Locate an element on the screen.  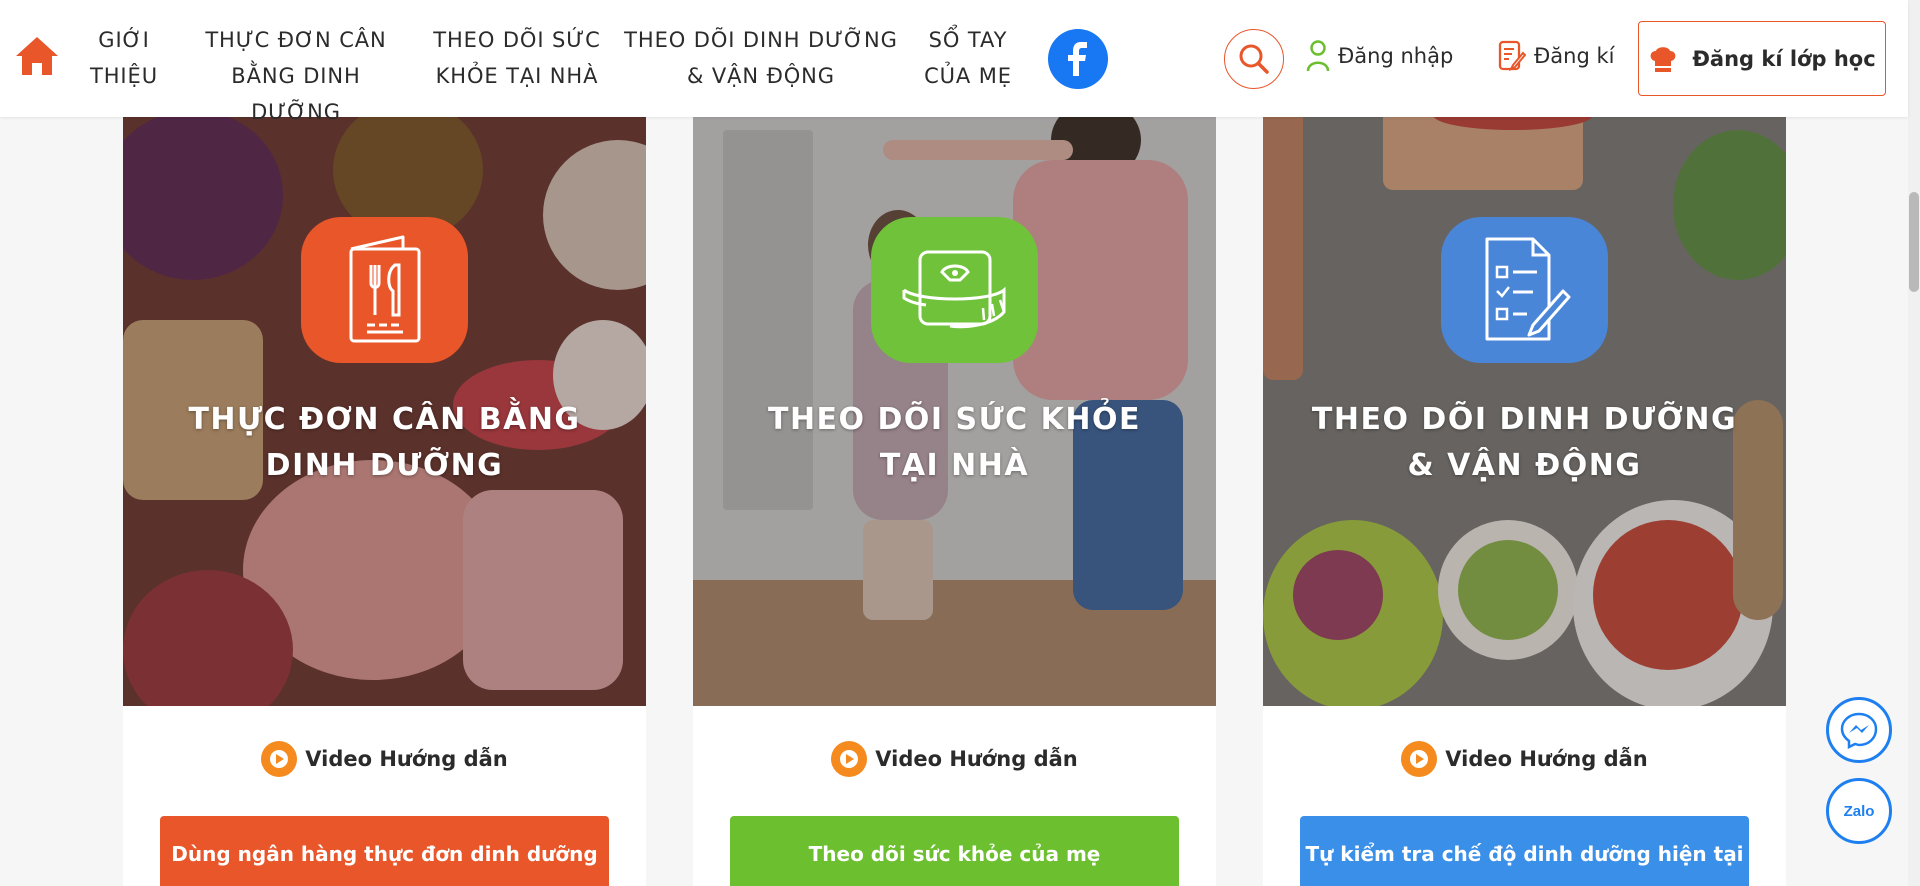
card-title-line1: THEO DÕI DINH DƯỠNG is located at coordinates (1524, 419).